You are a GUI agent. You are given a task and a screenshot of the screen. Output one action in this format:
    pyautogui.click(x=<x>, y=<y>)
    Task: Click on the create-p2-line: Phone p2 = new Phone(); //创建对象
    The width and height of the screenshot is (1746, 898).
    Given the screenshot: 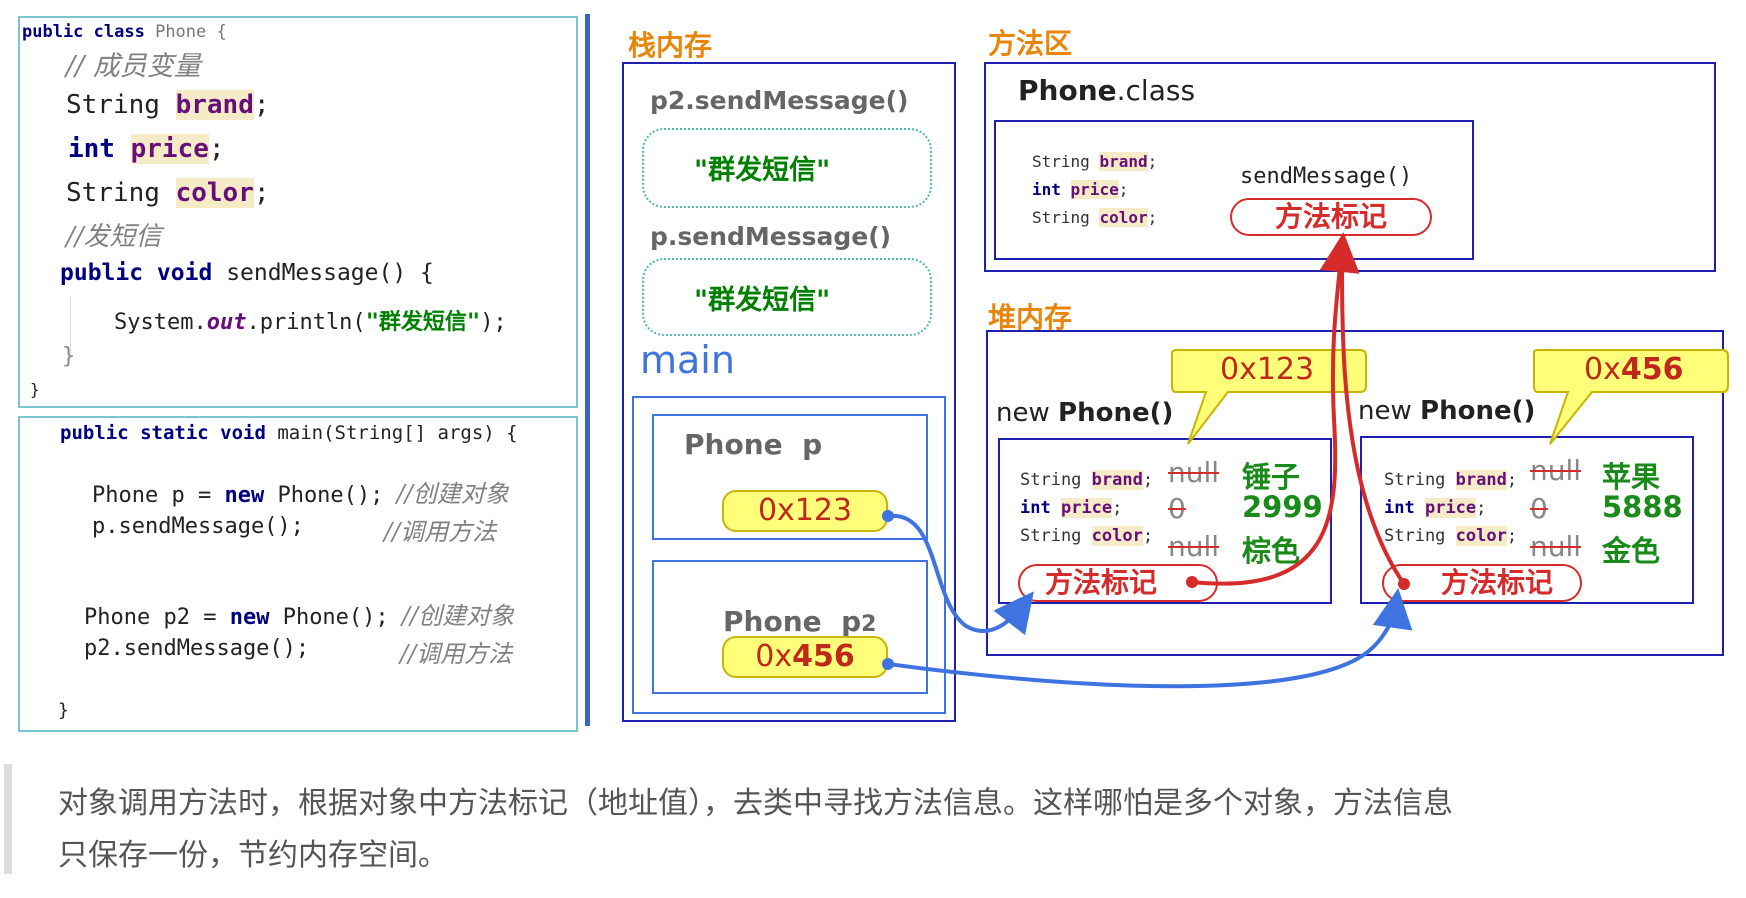 What is the action you would take?
    pyautogui.click(x=299, y=616)
    